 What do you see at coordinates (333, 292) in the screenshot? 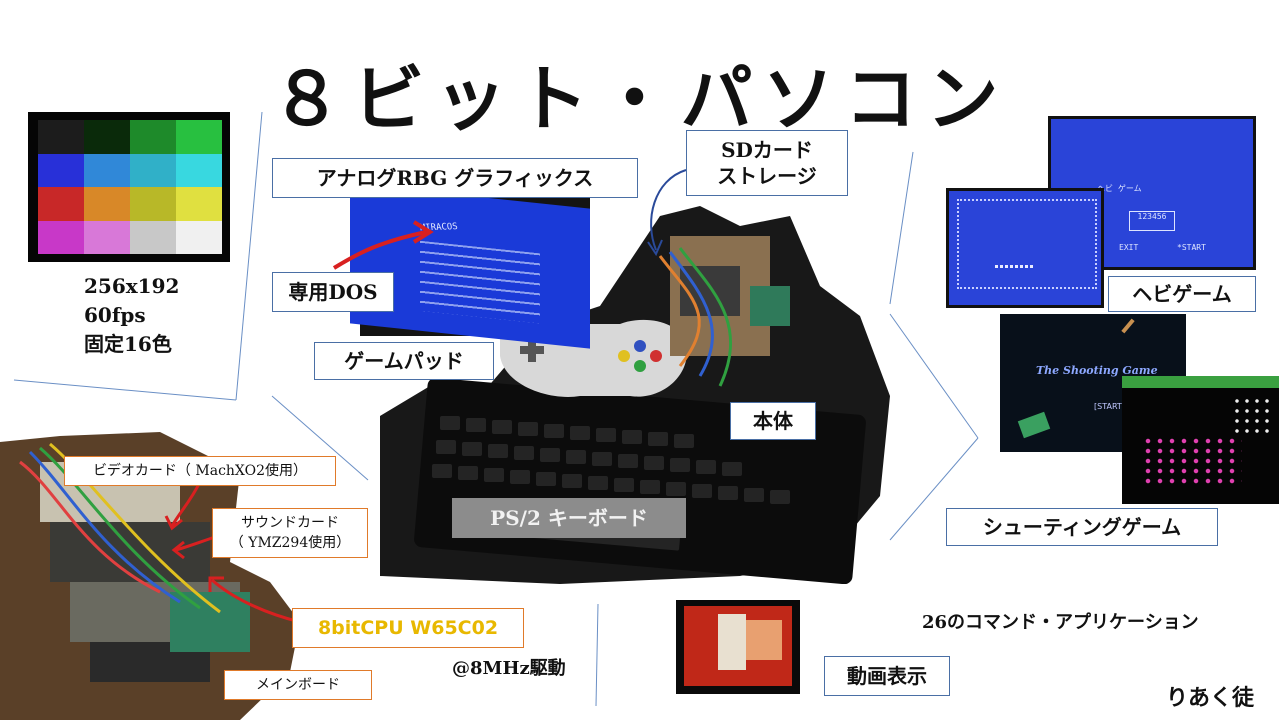
I see `dos-label: 専用DOS` at bounding box center [333, 292].